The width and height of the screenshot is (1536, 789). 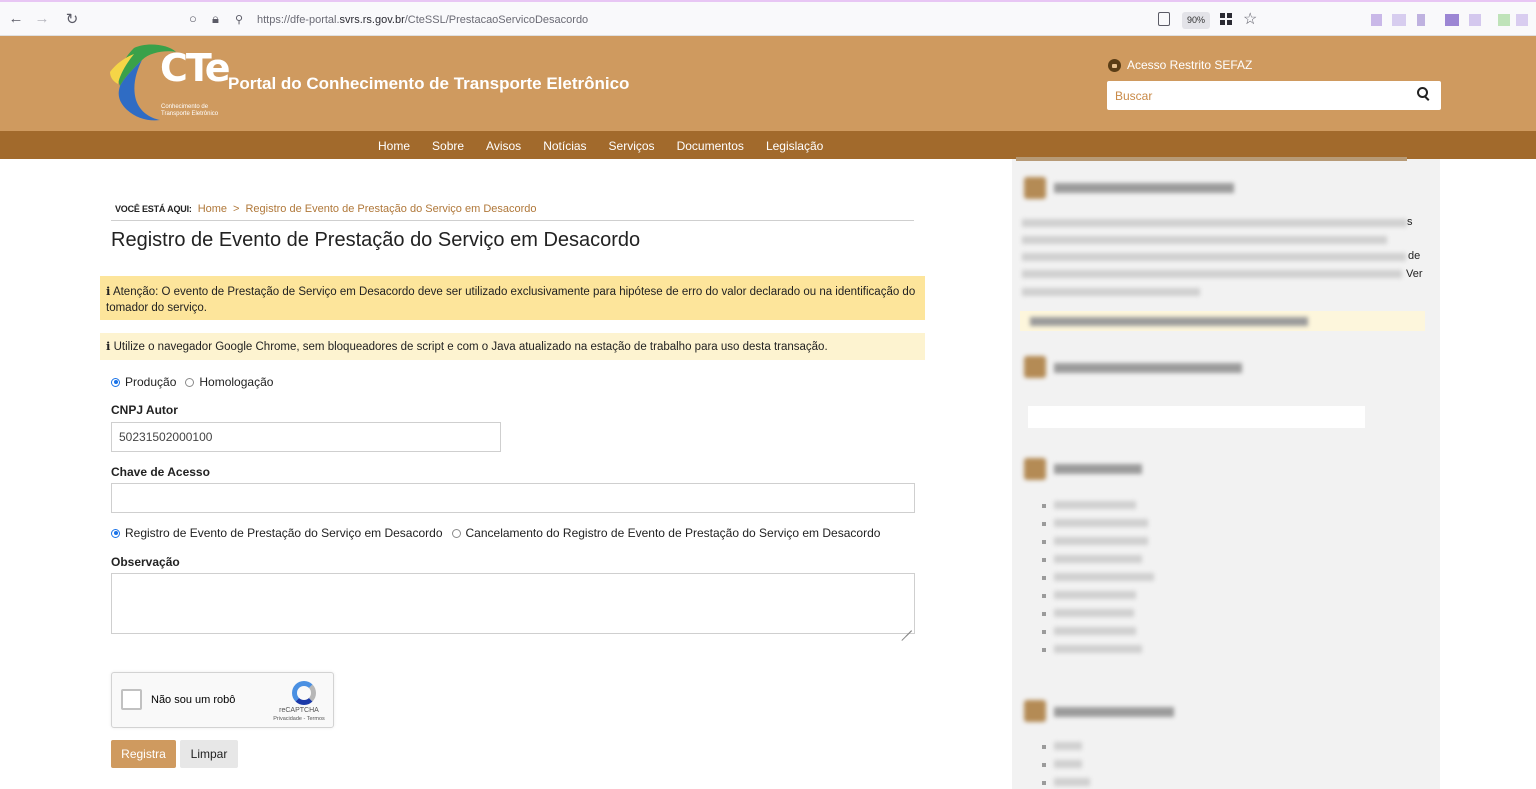 I want to click on recaptcha-logo-icon, so click(x=304, y=693).